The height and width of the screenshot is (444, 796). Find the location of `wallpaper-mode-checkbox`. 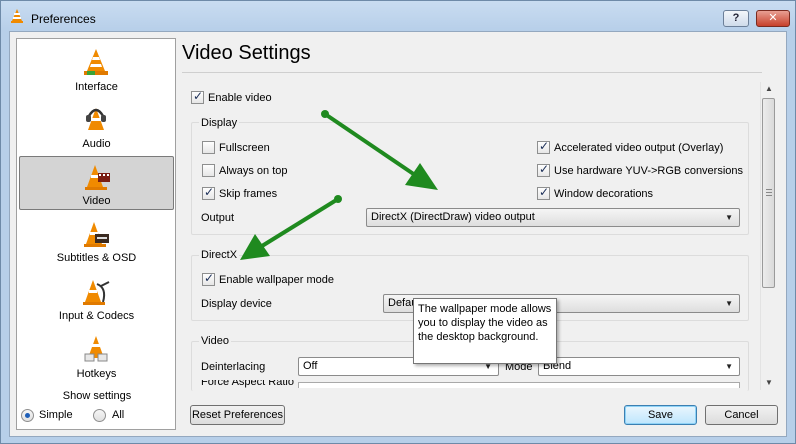

wallpaper-mode-checkbox is located at coordinates (208, 278).